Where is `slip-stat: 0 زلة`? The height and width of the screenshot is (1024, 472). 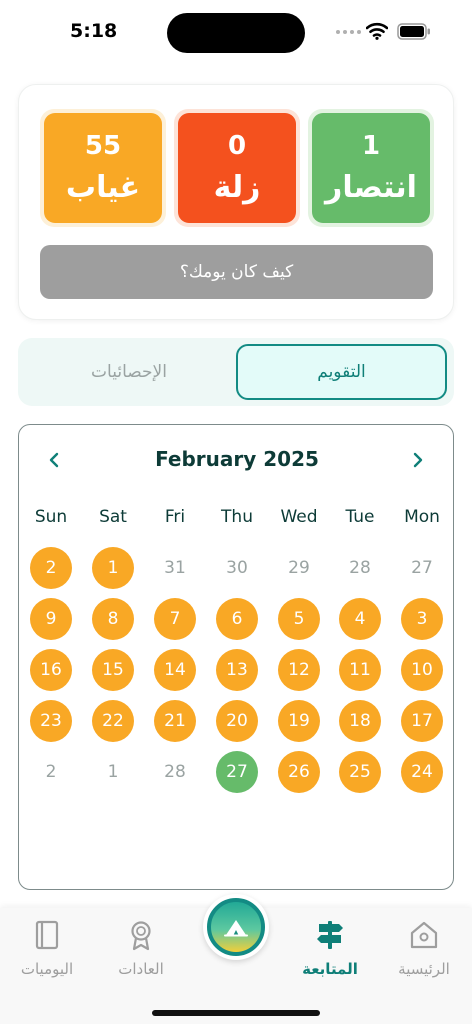
slip-stat: 0 زلة is located at coordinates (237, 168).